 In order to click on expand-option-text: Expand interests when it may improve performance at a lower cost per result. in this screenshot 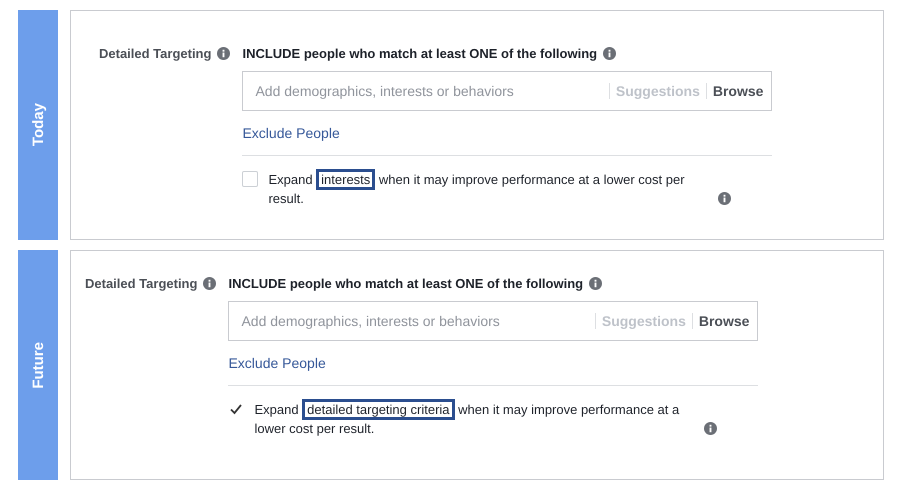, I will do `click(491, 189)`.